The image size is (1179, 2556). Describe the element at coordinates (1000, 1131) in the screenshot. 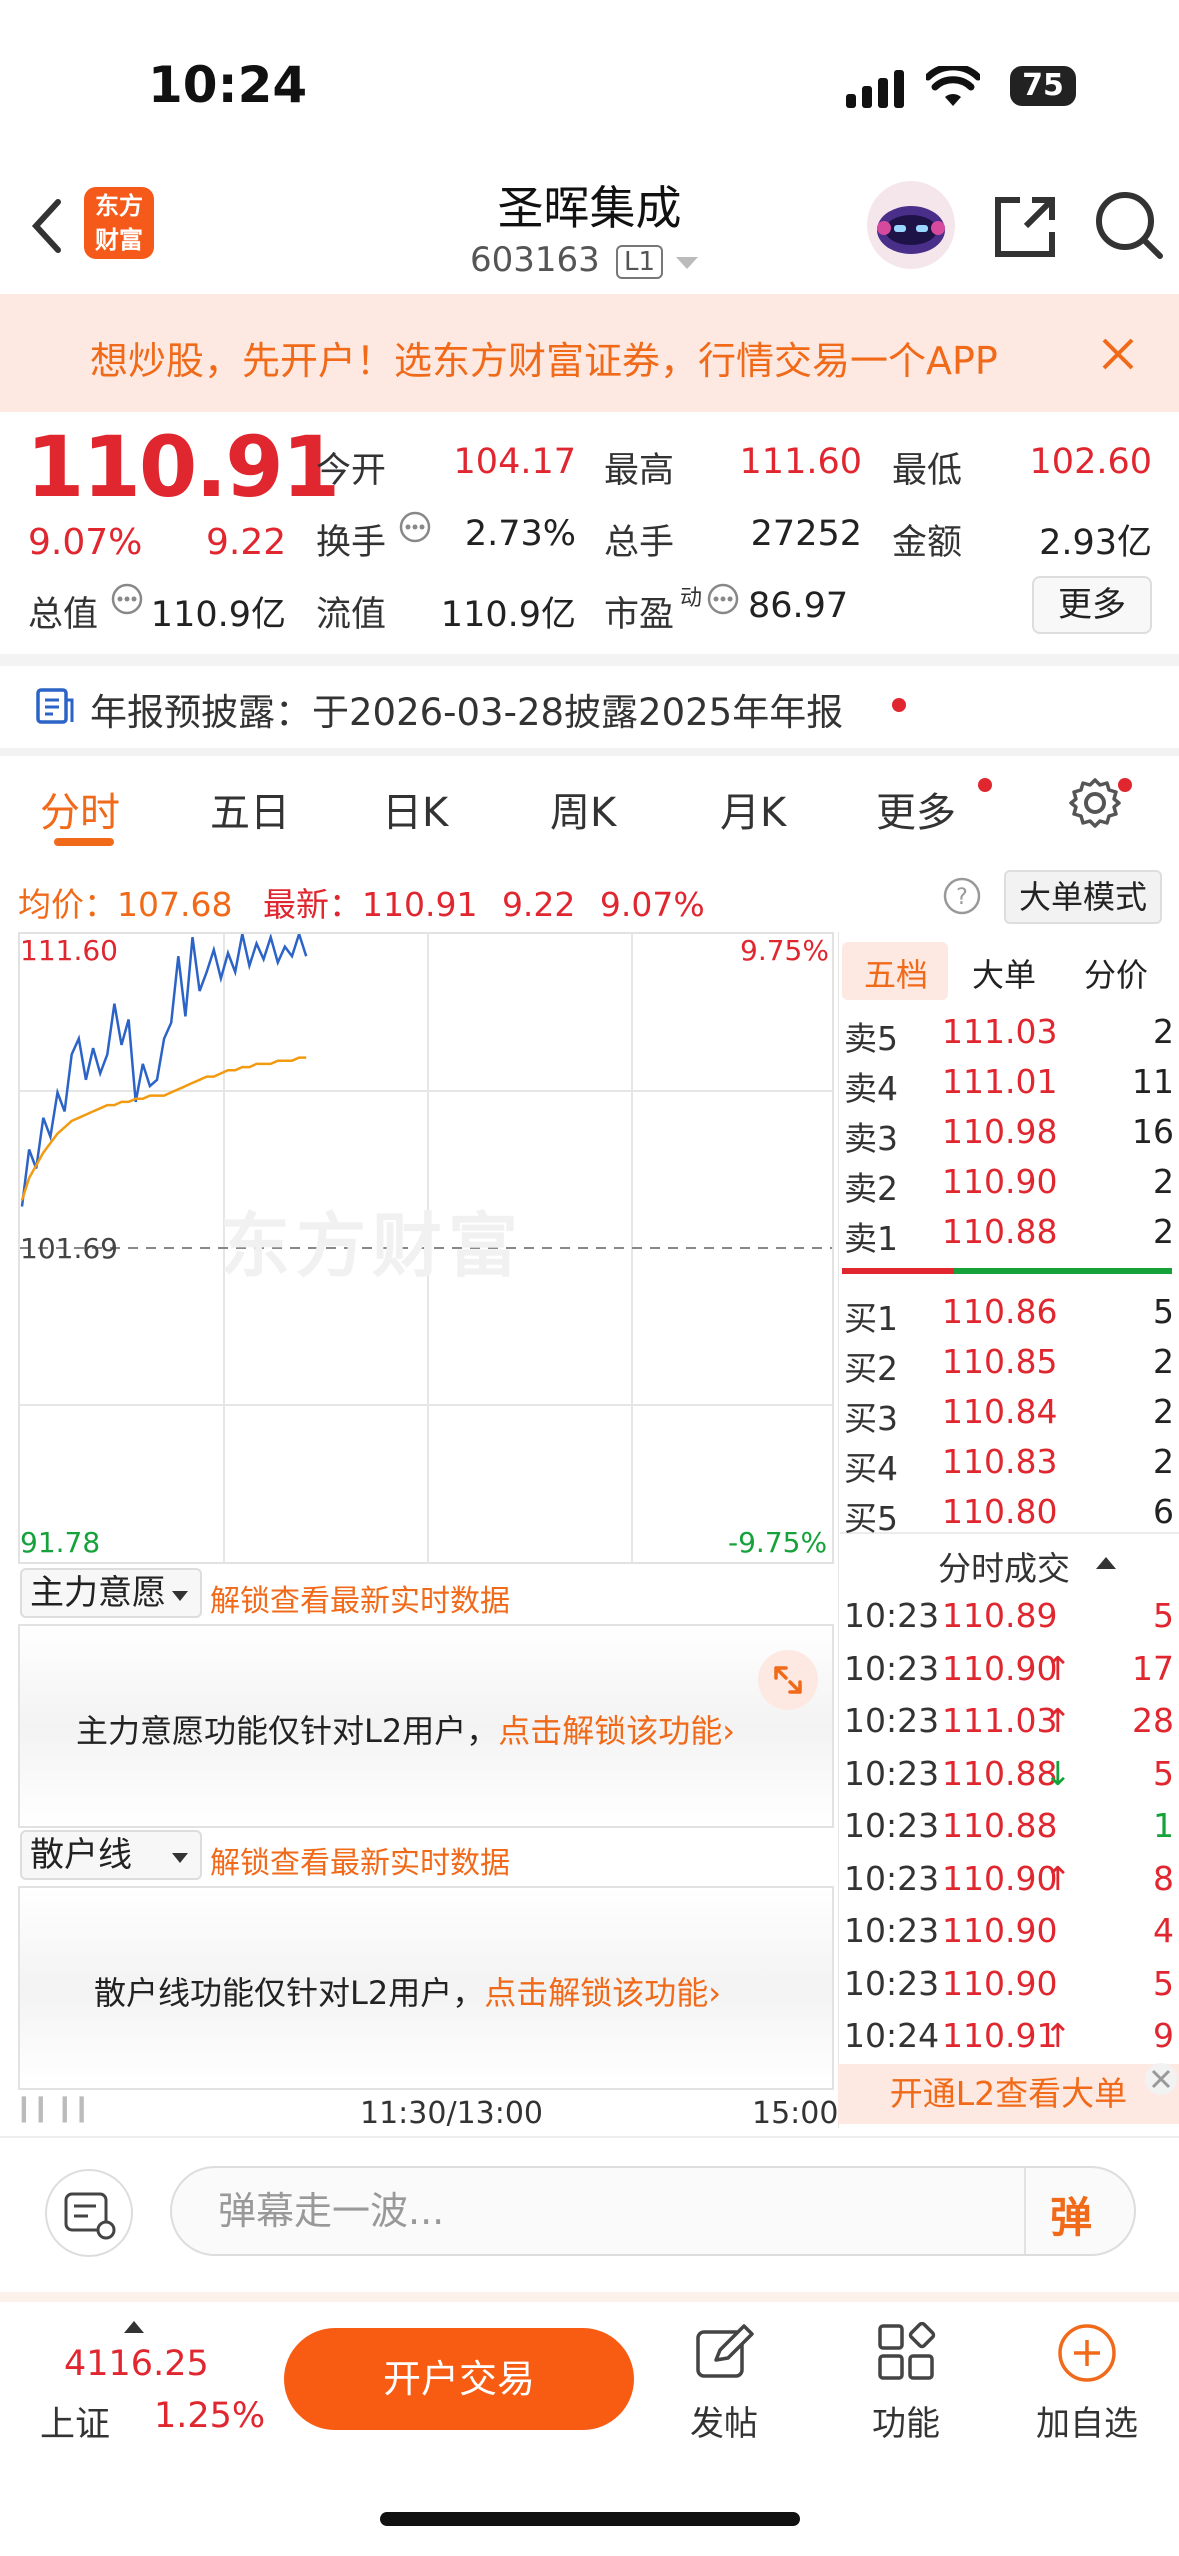

I see `sell-level-price: 110.98` at that location.